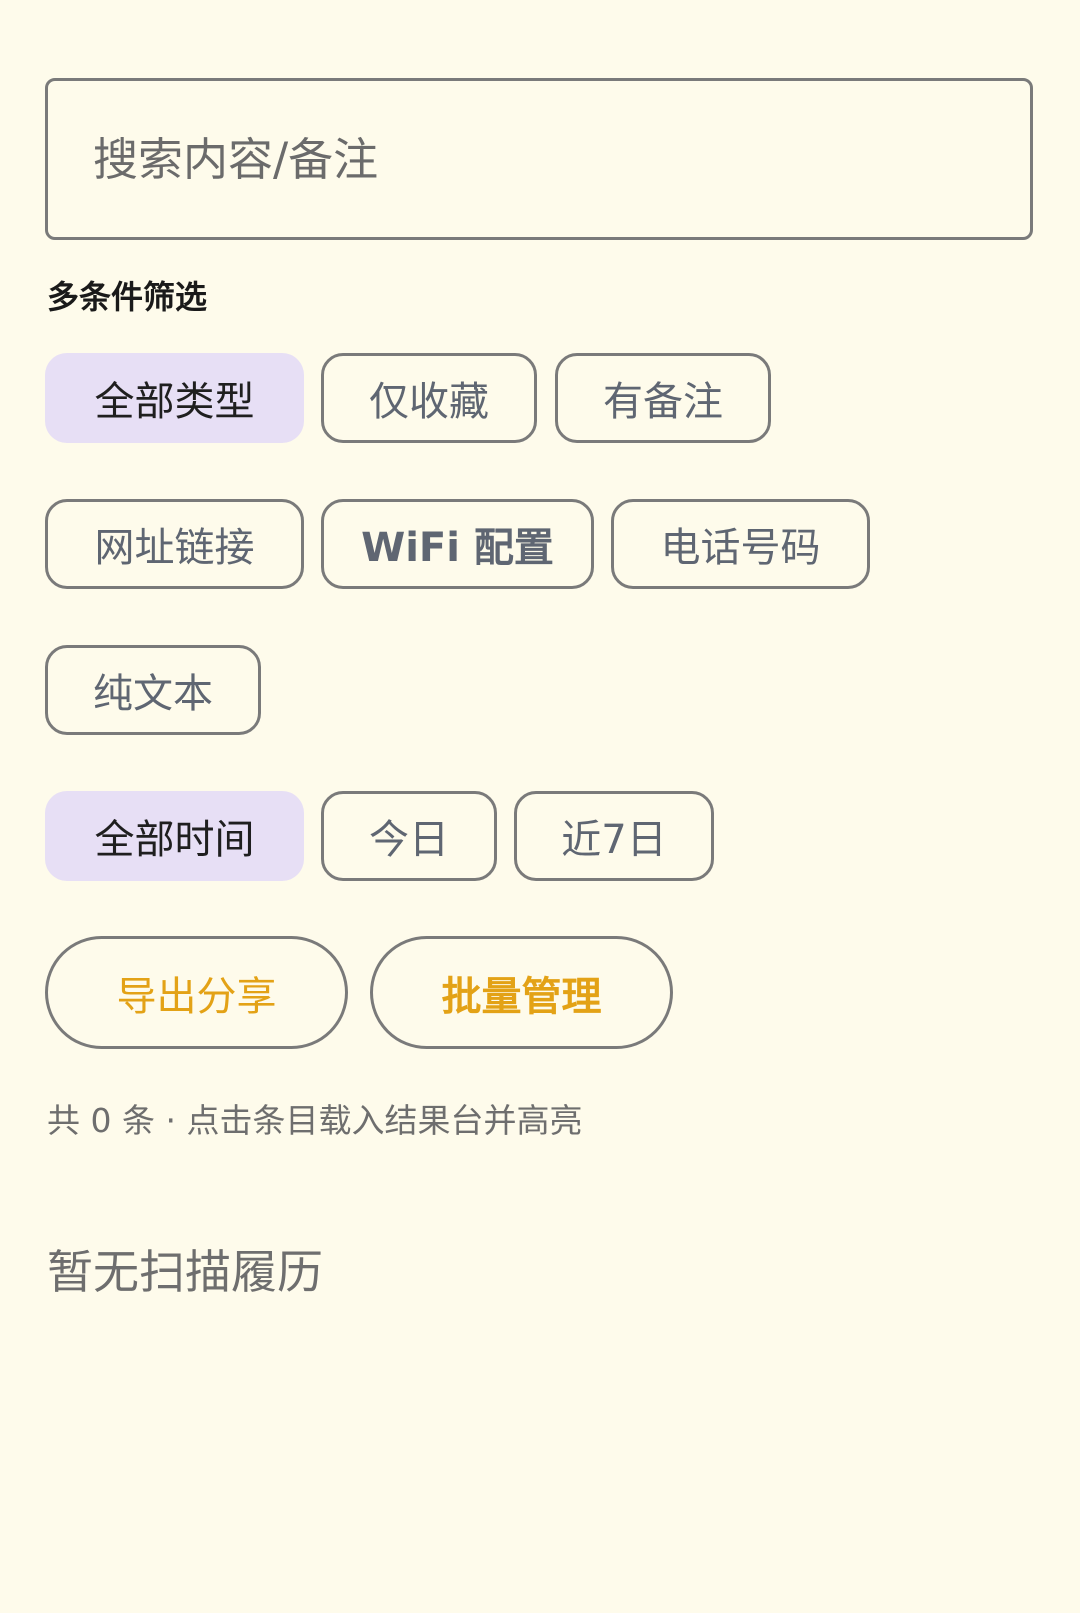  What do you see at coordinates (740, 544) in the screenshot?
I see `chip-phone-number: 电话号码` at bounding box center [740, 544].